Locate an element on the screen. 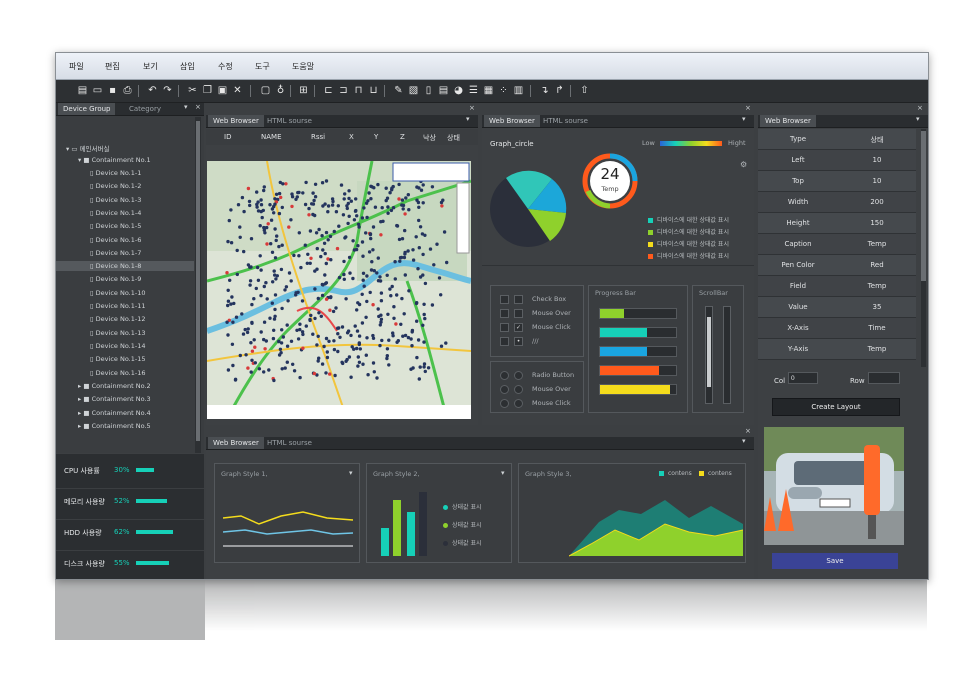  radio-button is located at coordinates (518, 389).